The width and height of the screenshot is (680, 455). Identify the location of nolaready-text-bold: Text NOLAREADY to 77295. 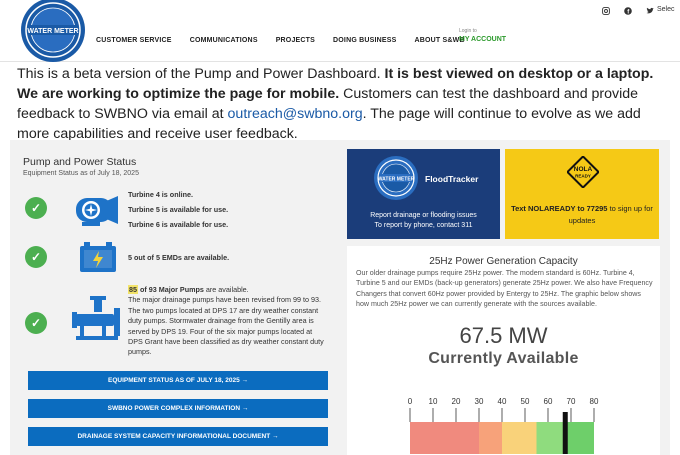
(559, 208).